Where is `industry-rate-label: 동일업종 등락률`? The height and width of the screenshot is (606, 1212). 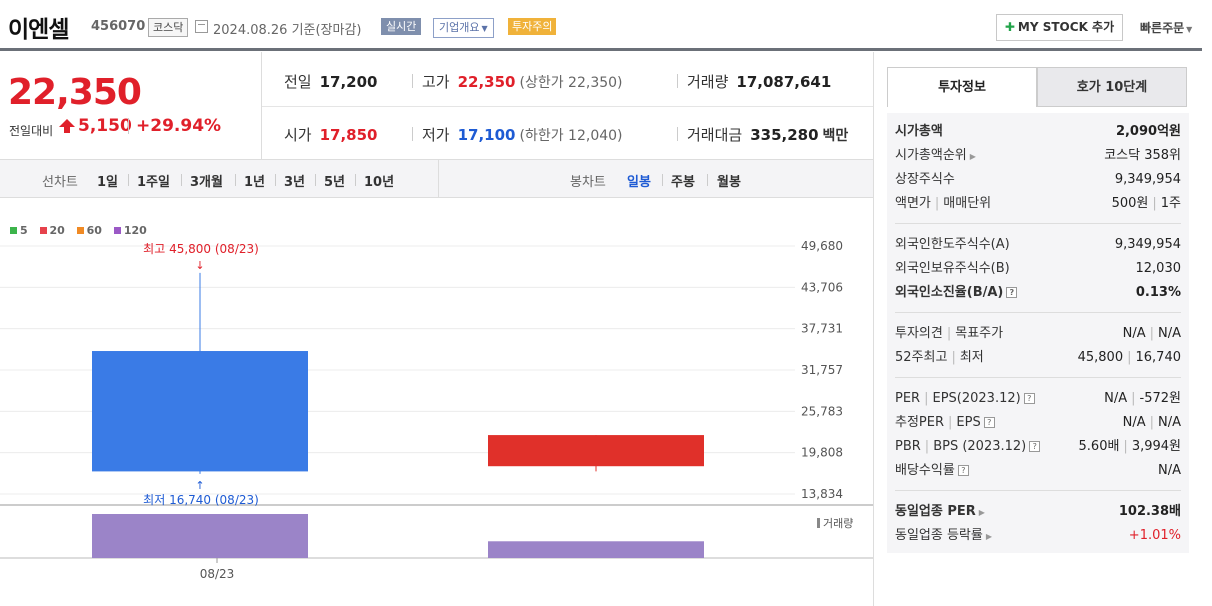
industry-rate-label: 동일업종 등락률 is located at coordinates (939, 535).